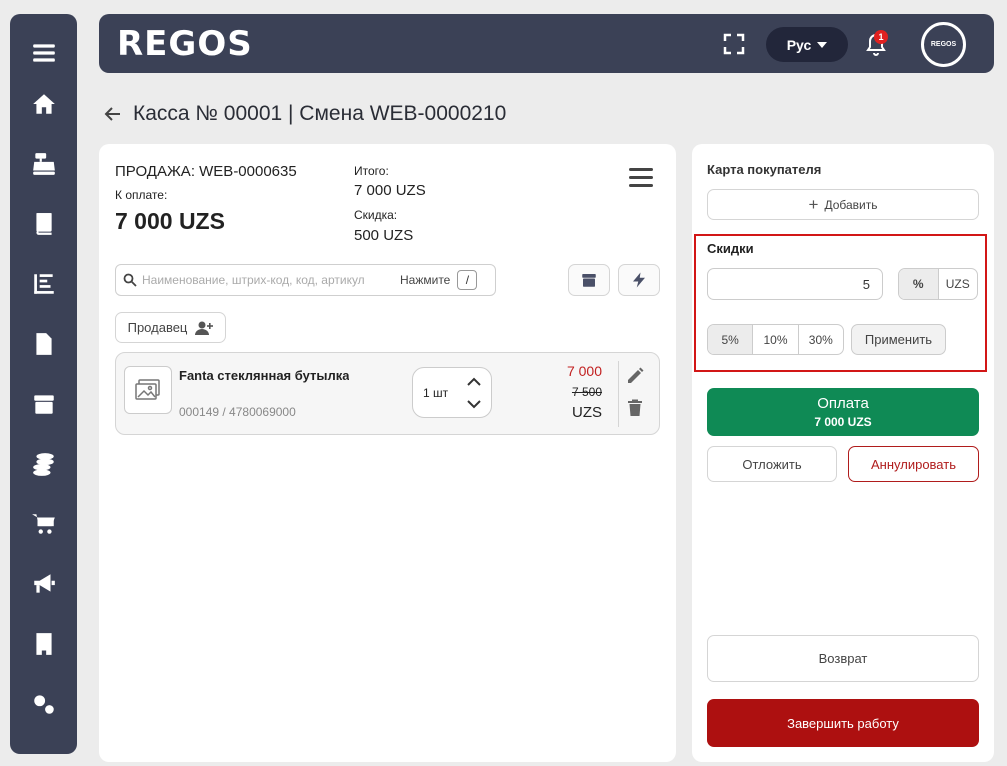  I want to click on logo: REGOS, so click(185, 44).